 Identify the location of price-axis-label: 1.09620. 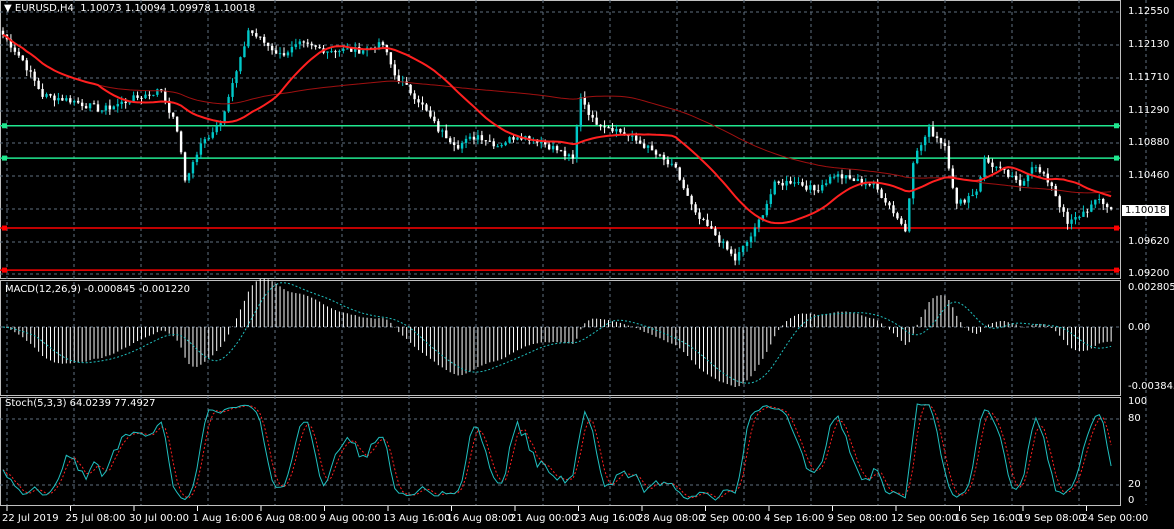
(1149, 241).